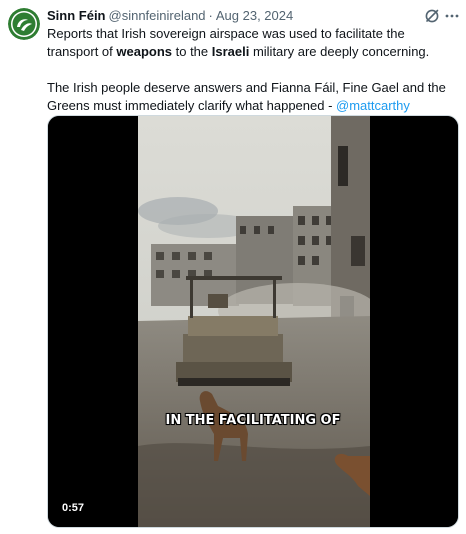  What do you see at coordinates (144, 51) in the screenshot?
I see `hashtag-weapons: weapons` at bounding box center [144, 51].